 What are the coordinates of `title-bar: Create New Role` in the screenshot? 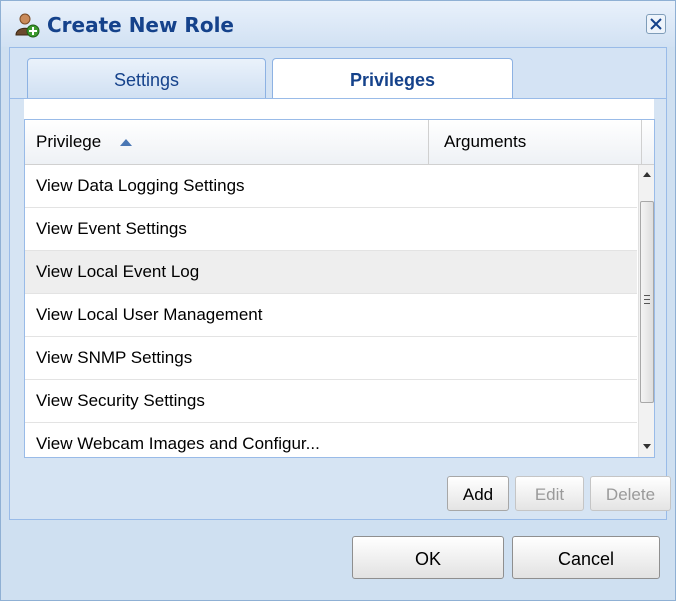 It's located at (338, 24).